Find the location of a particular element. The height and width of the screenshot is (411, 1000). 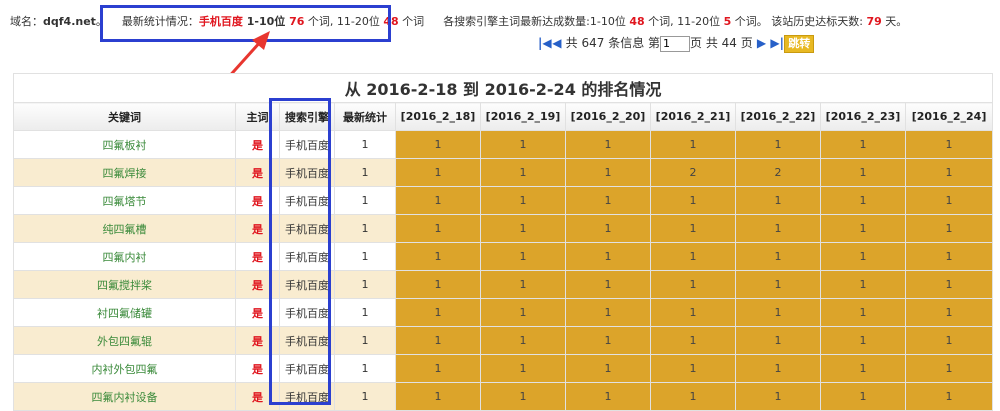

keyword-link: 内衬外包四氟 is located at coordinates (124, 368).